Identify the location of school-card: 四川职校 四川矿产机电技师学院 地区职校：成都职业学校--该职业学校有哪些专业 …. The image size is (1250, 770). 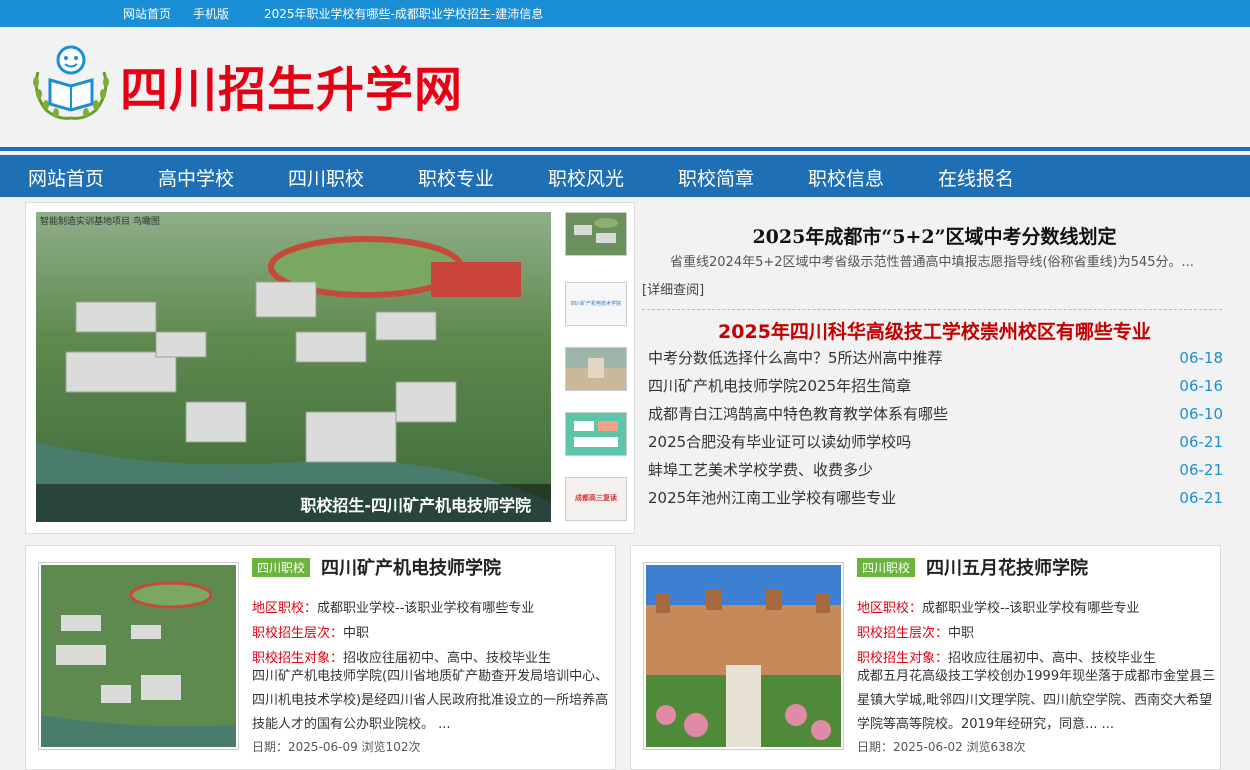
(320, 657).